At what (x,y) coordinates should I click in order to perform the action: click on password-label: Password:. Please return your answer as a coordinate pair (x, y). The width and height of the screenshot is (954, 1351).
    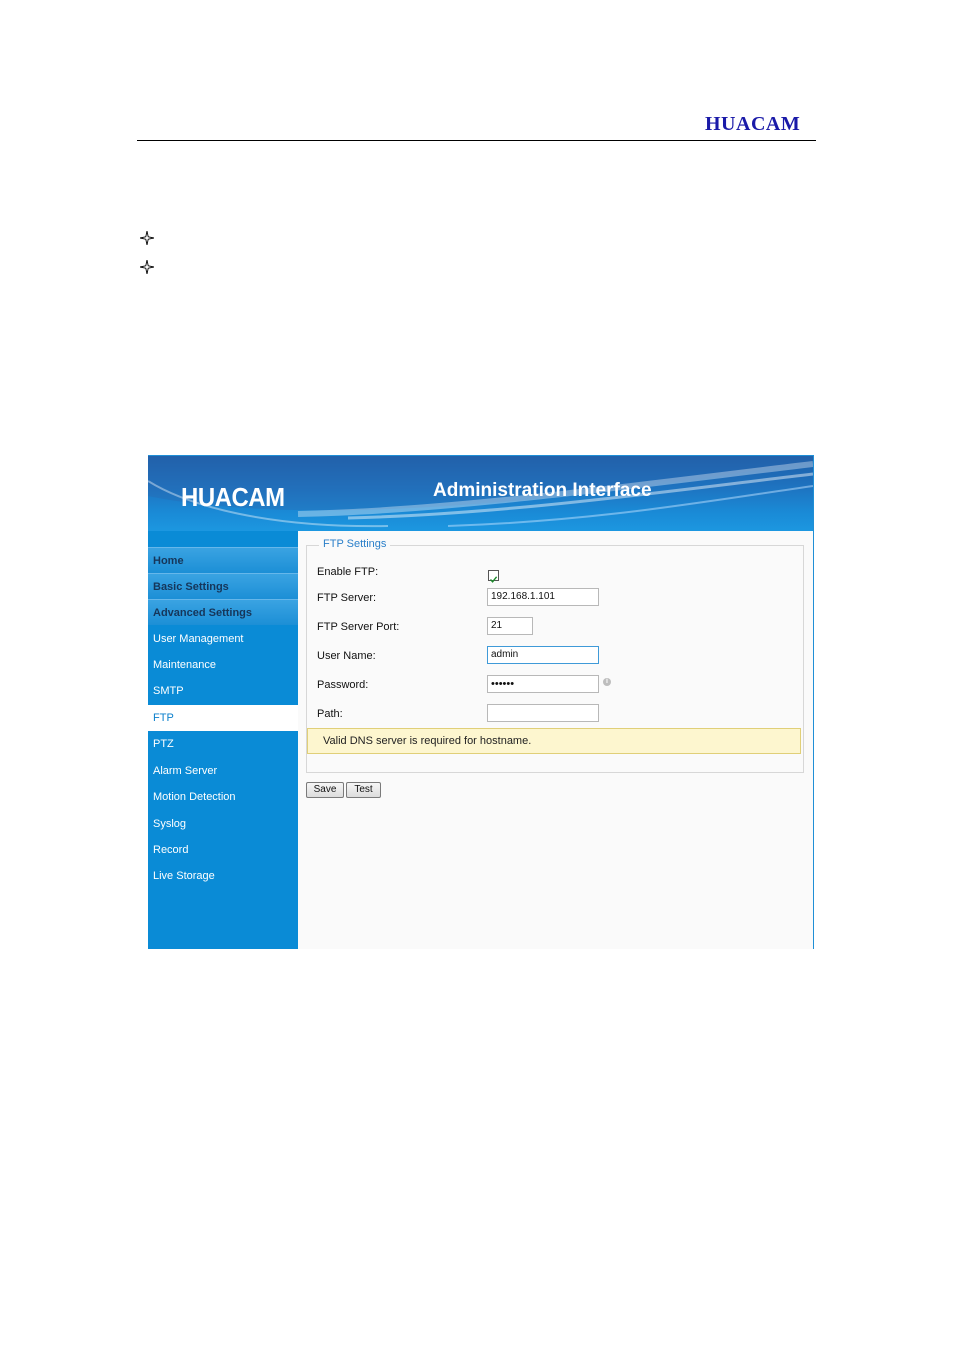
    Looking at the image, I should click on (343, 685).